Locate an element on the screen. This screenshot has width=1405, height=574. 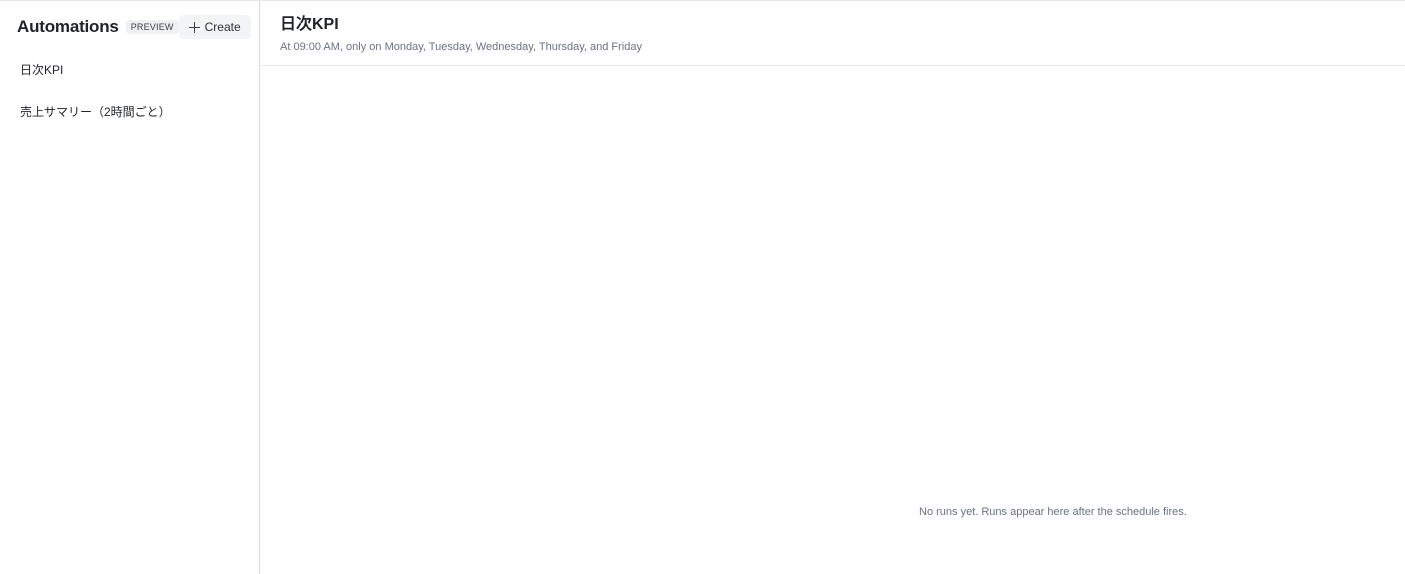
plus-icon is located at coordinates (194, 27).